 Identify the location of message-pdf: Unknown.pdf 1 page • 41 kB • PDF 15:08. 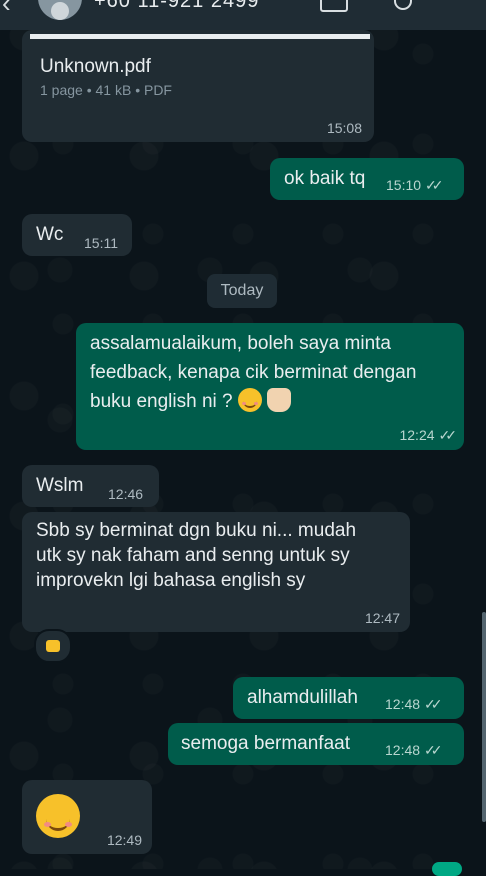
(198, 86).